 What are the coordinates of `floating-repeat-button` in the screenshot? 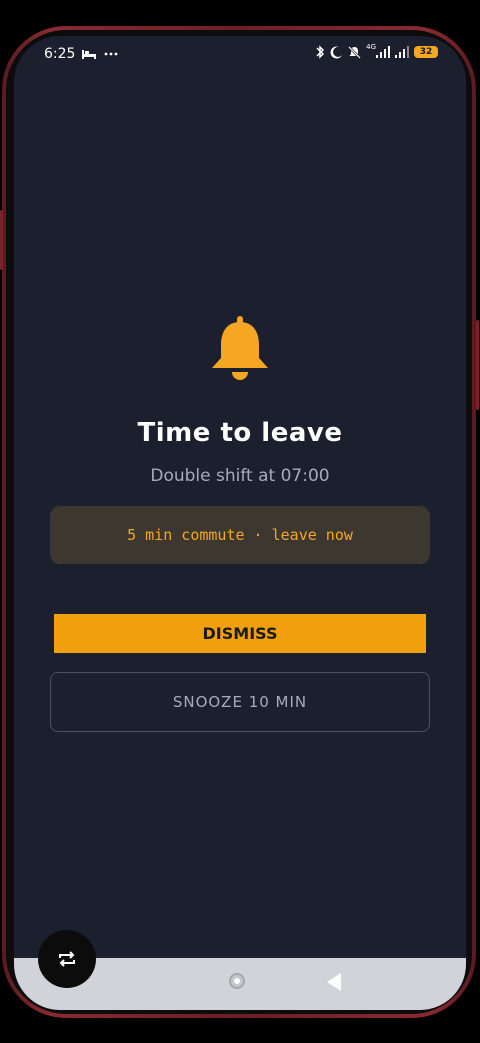 It's located at (67, 959).